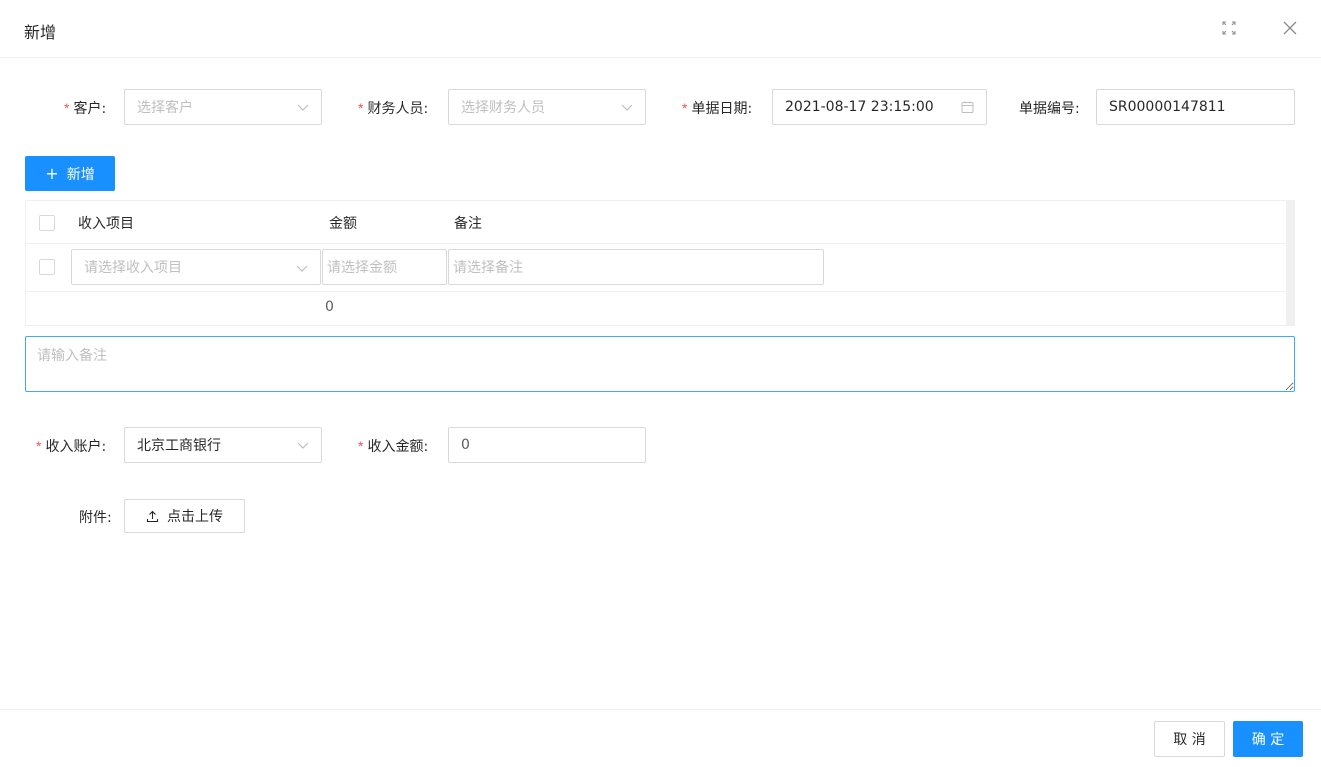 Image resolution: width=1321 pixels, height=767 pixels. What do you see at coordinates (660, 364) in the screenshot?
I see `remark-textarea` at bounding box center [660, 364].